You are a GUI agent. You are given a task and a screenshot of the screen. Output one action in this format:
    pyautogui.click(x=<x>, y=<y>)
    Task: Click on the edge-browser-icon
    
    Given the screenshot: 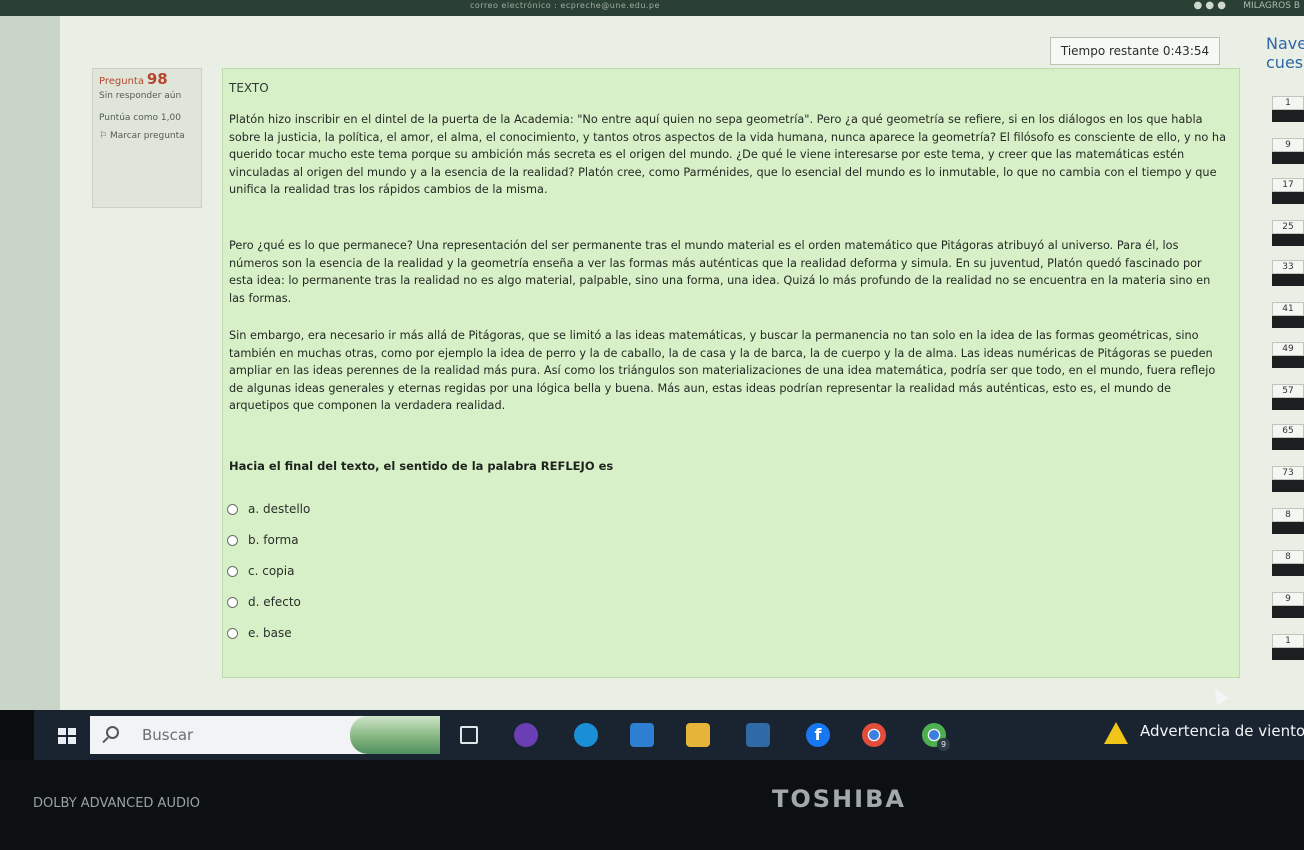 What is the action you would take?
    pyautogui.click(x=586, y=735)
    